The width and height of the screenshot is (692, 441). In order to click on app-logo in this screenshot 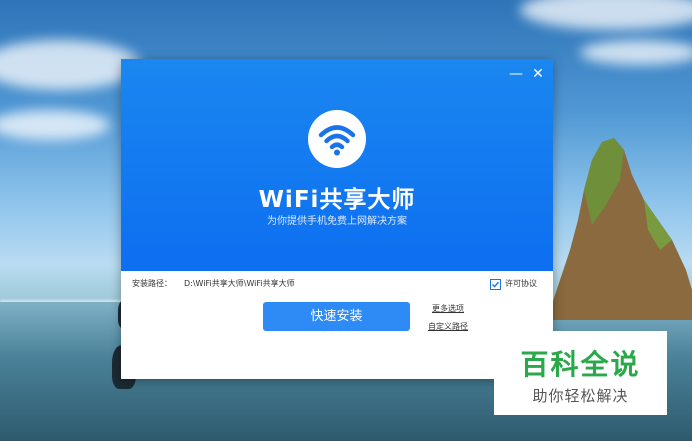, I will do `click(337, 139)`.